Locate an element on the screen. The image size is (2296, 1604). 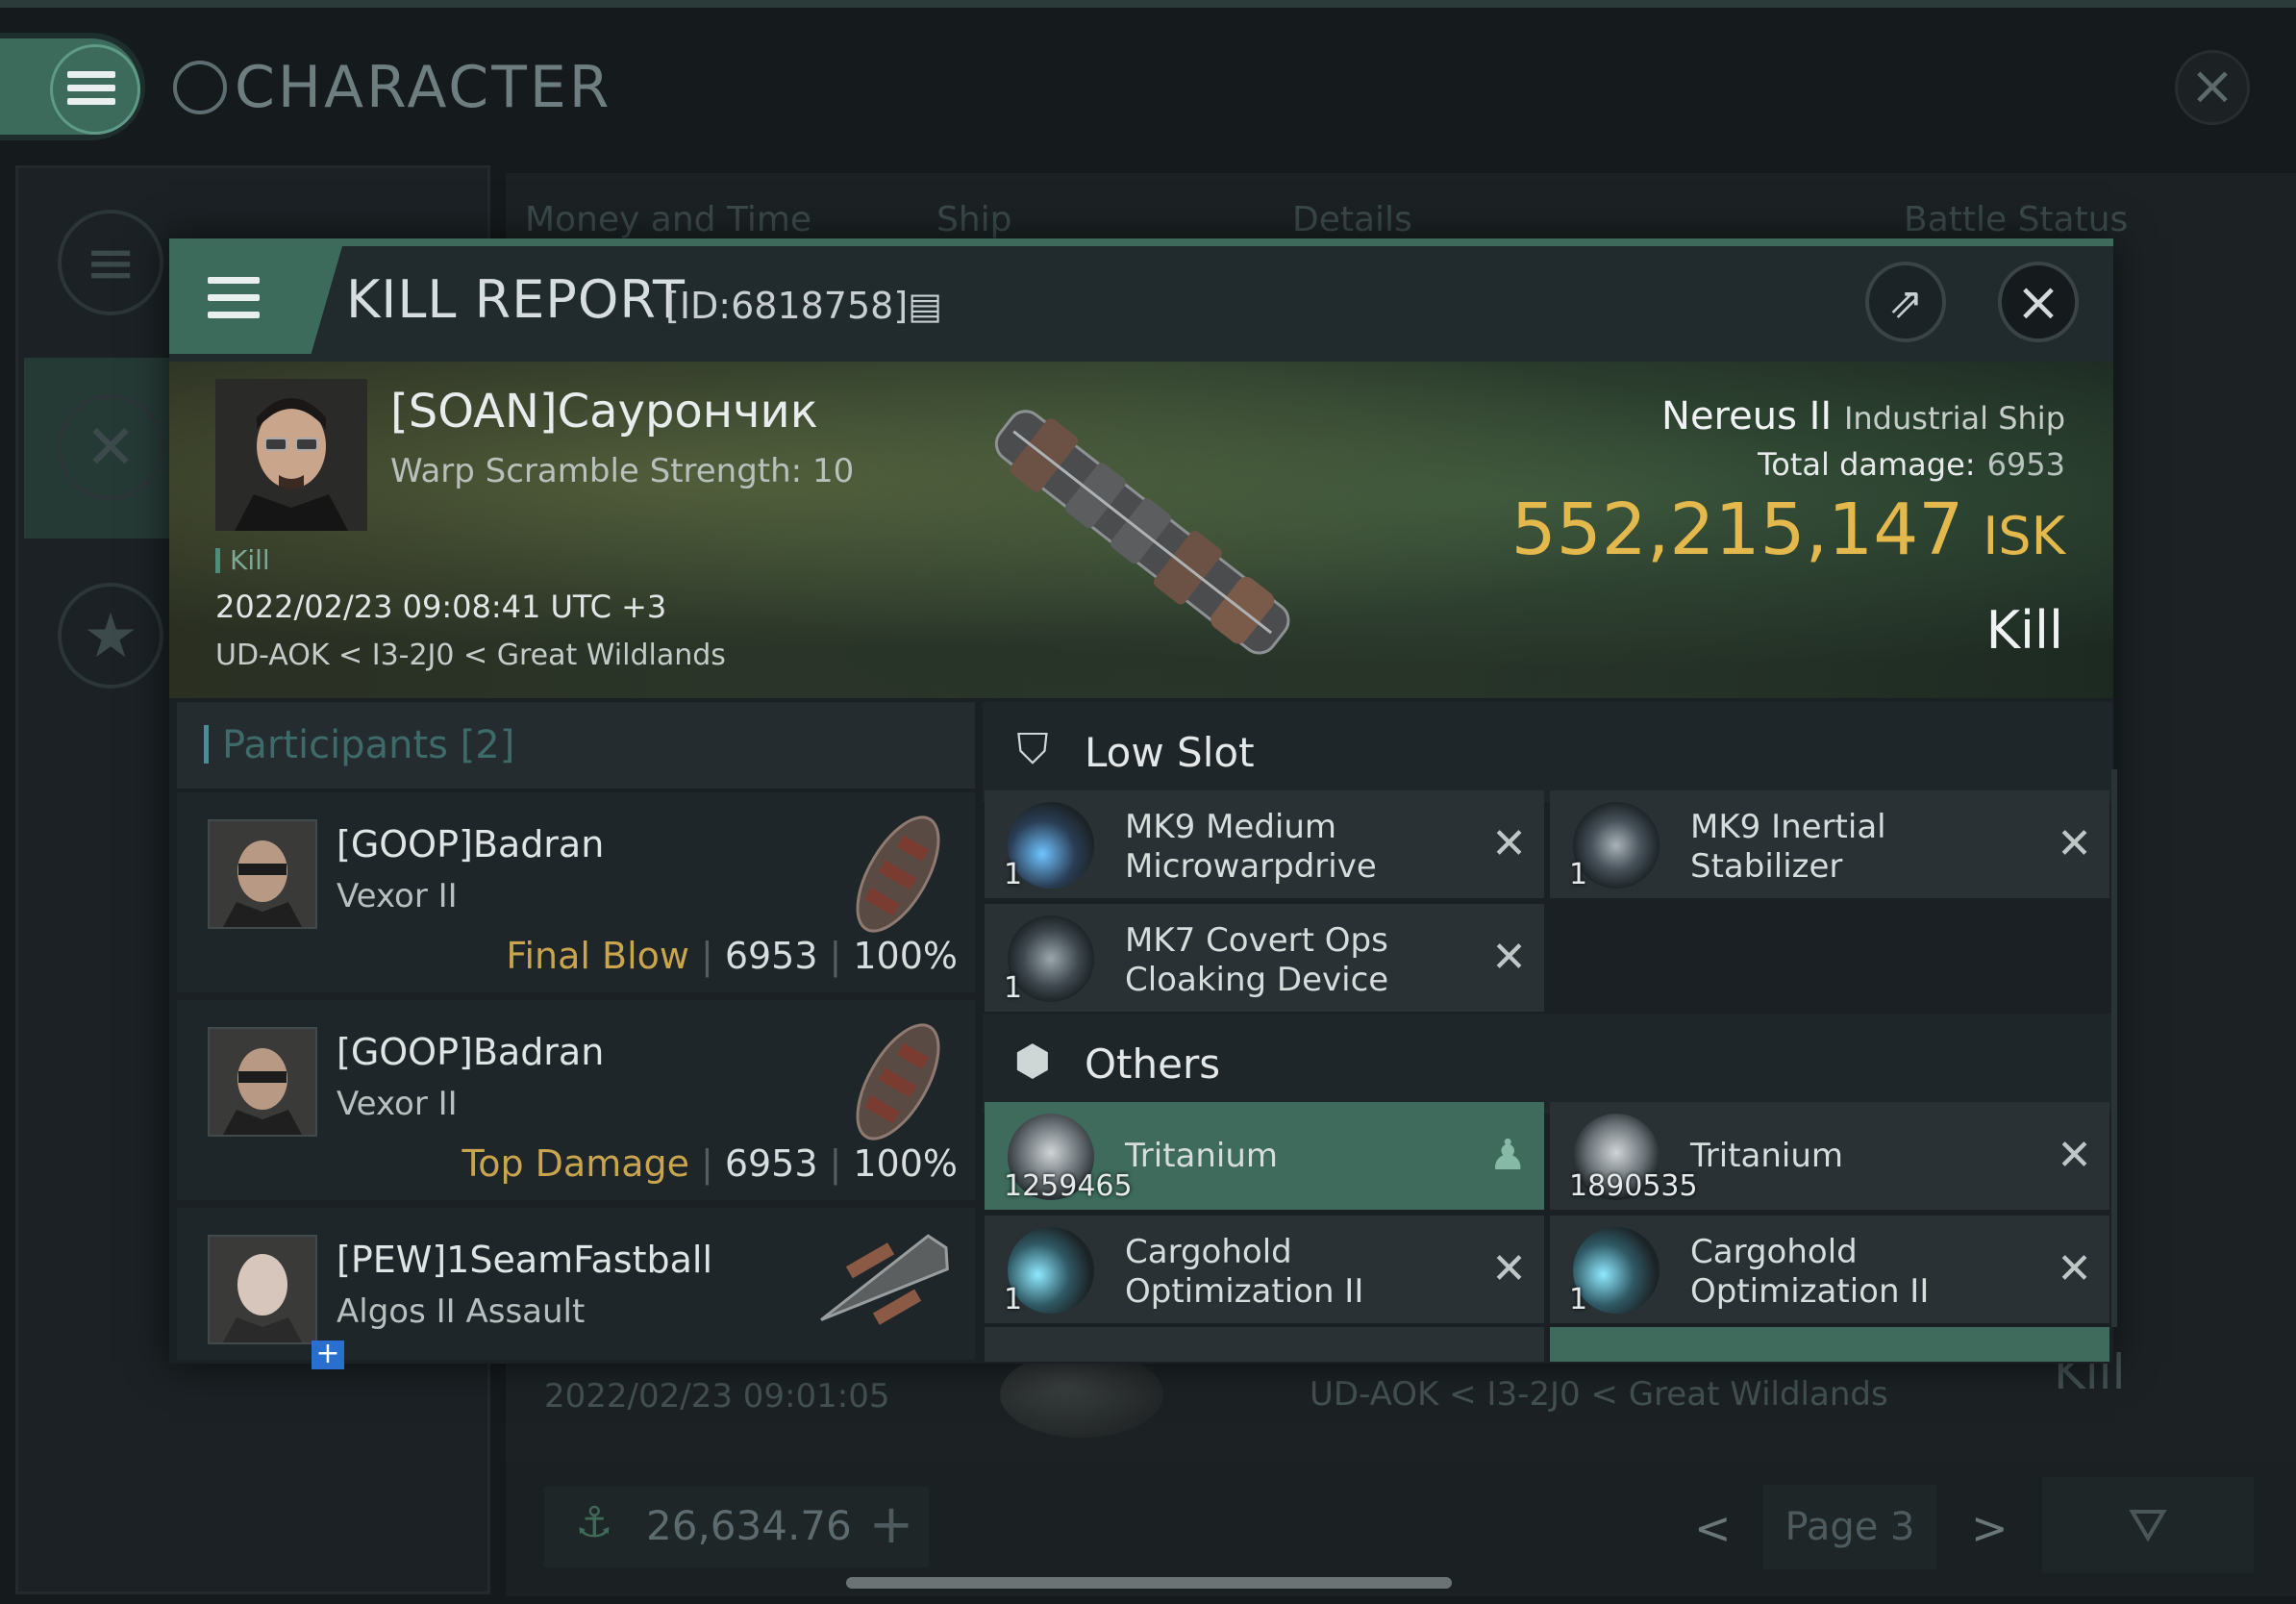
participant-ship: Vexor II is located at coordinates (397, 1104).